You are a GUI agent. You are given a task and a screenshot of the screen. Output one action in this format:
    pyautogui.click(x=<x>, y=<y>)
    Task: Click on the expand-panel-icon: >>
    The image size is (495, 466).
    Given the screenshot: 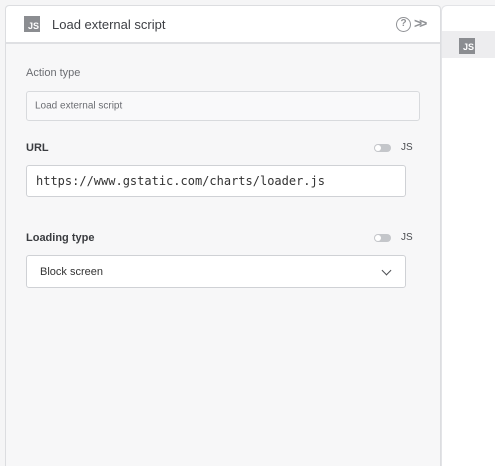 What is the action you would take?
    pyautogui.click(x=420, y=23)
    